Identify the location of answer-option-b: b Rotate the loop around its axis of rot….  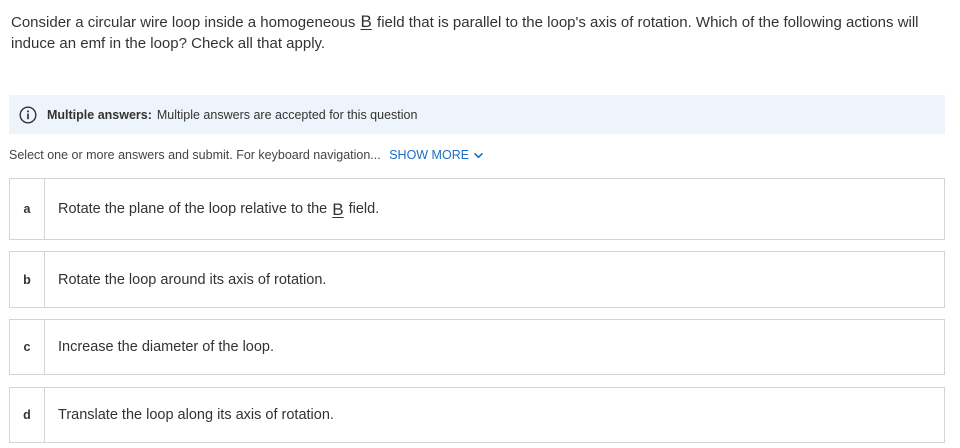
(477, 279).